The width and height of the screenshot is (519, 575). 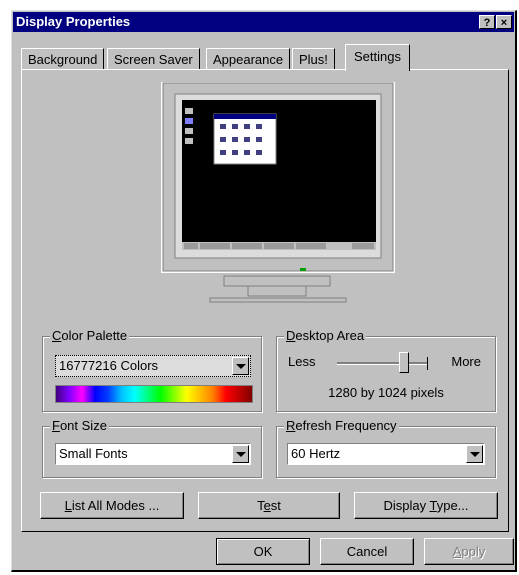 I want to click on cancel-button: Cancel, so click(x=367, y=551).